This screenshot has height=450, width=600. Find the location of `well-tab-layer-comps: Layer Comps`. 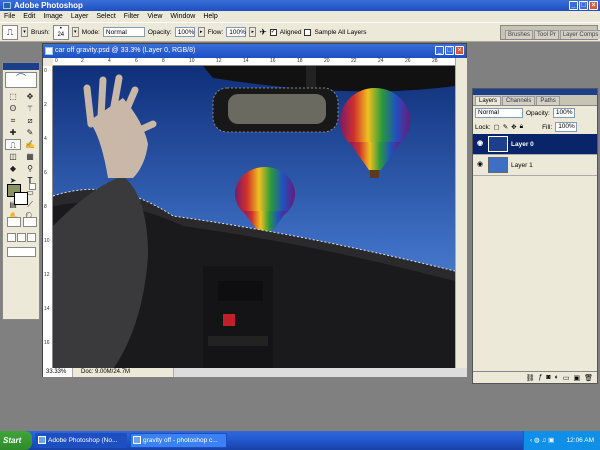

well-tab-layer-comps: Layer Comps is located at coordinates (579, 34).